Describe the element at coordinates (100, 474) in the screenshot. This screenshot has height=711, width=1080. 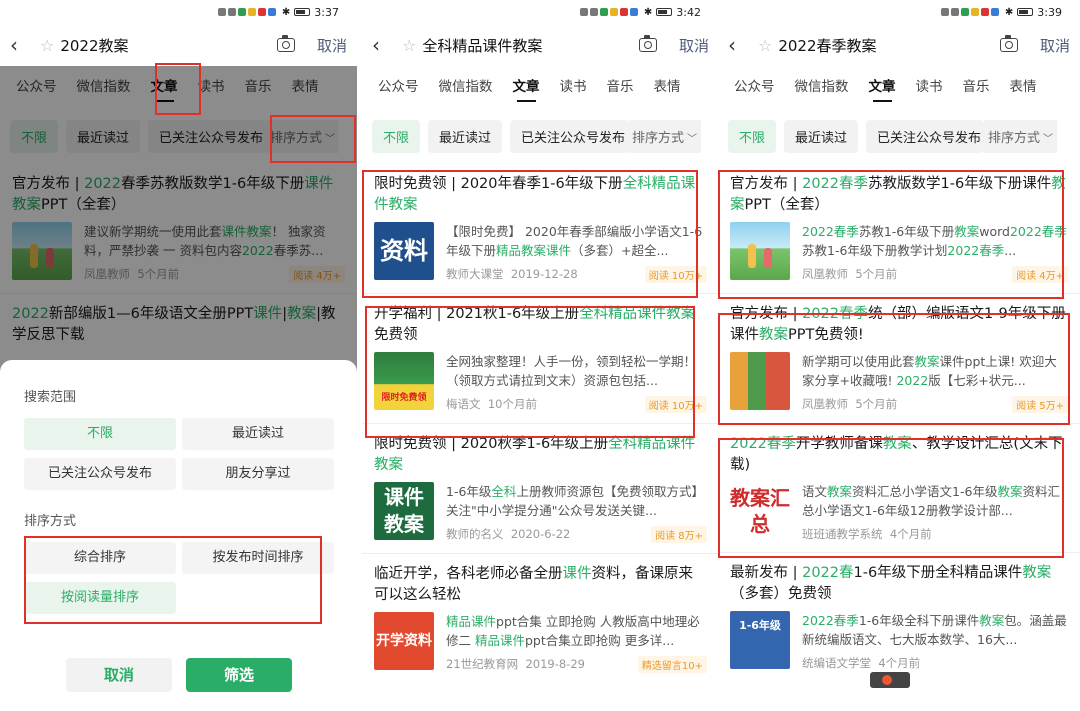
I see `scope-option-followed: 已关注公众号发布` at that location.